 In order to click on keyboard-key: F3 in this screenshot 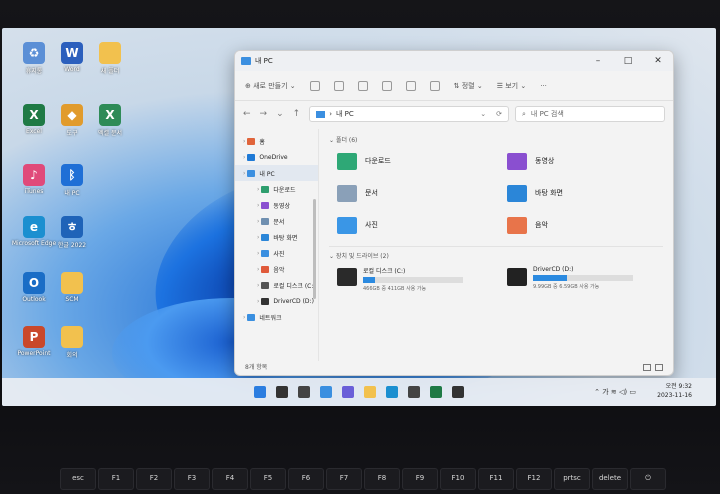, I will do `click(192, 479)`.